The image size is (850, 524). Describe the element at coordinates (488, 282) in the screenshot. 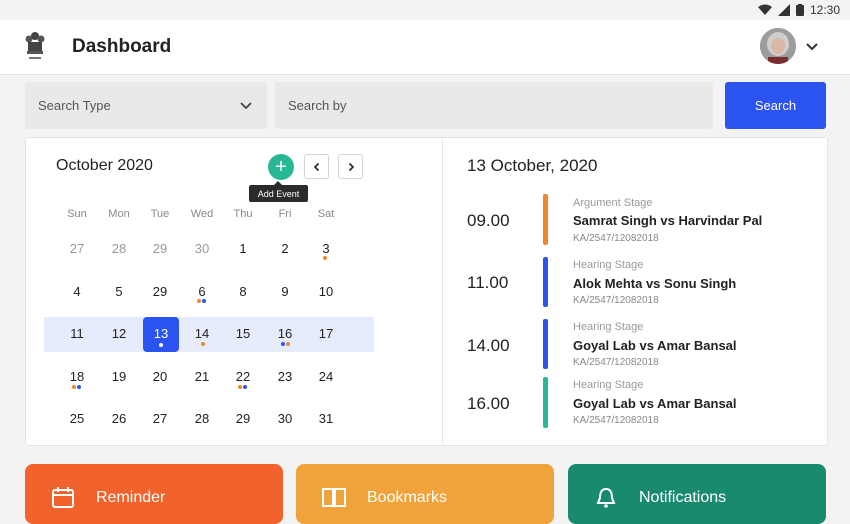

I see `event-time: 11.00` at that location.